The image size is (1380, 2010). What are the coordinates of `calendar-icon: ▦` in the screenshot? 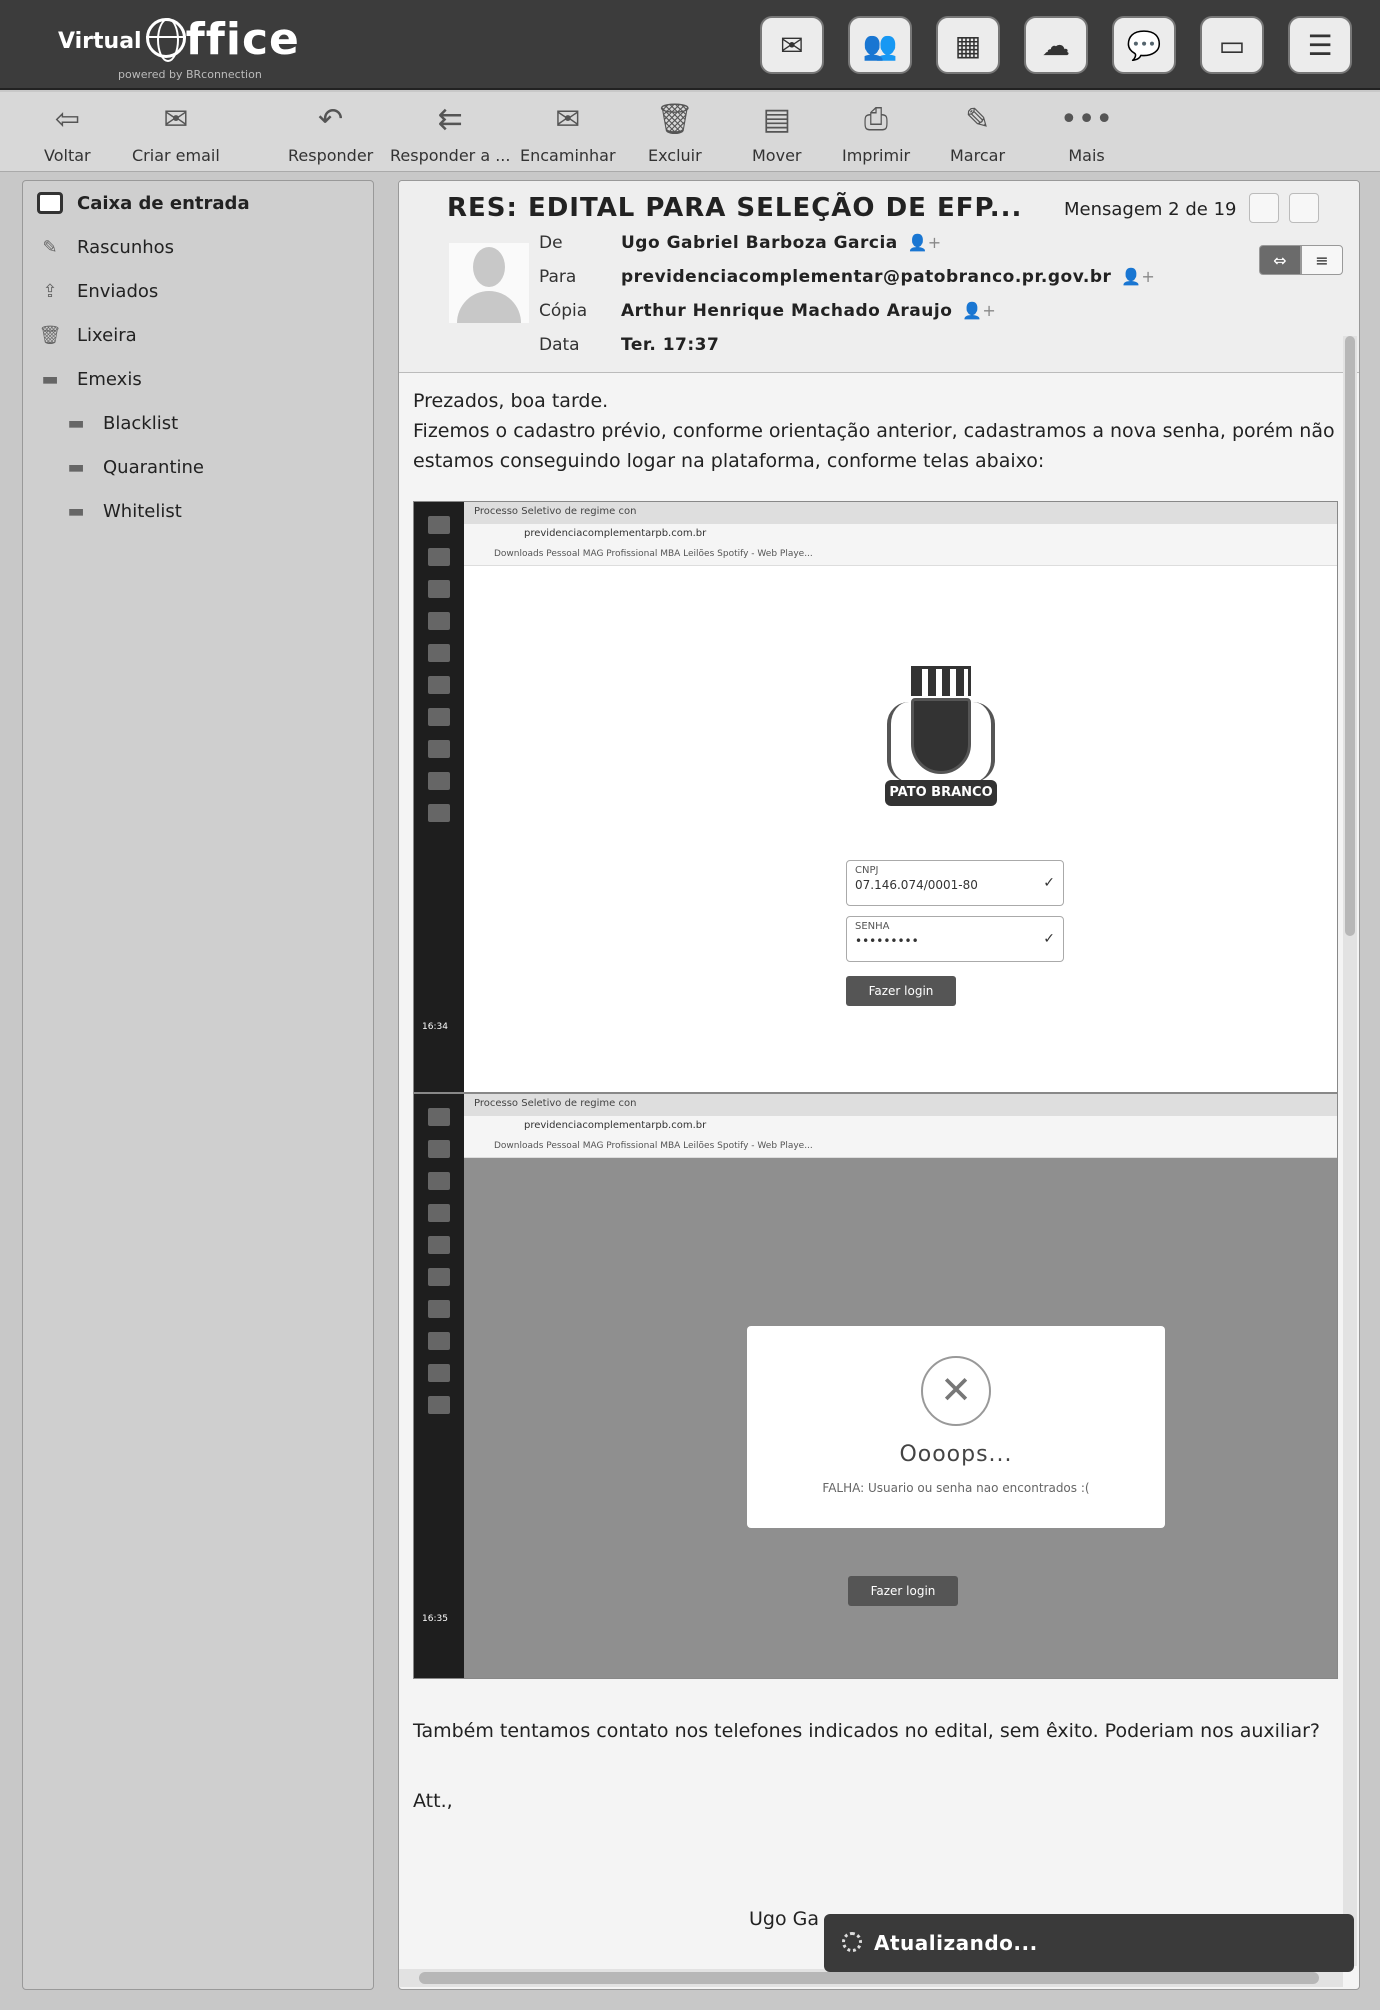 It's located at (968, 45).